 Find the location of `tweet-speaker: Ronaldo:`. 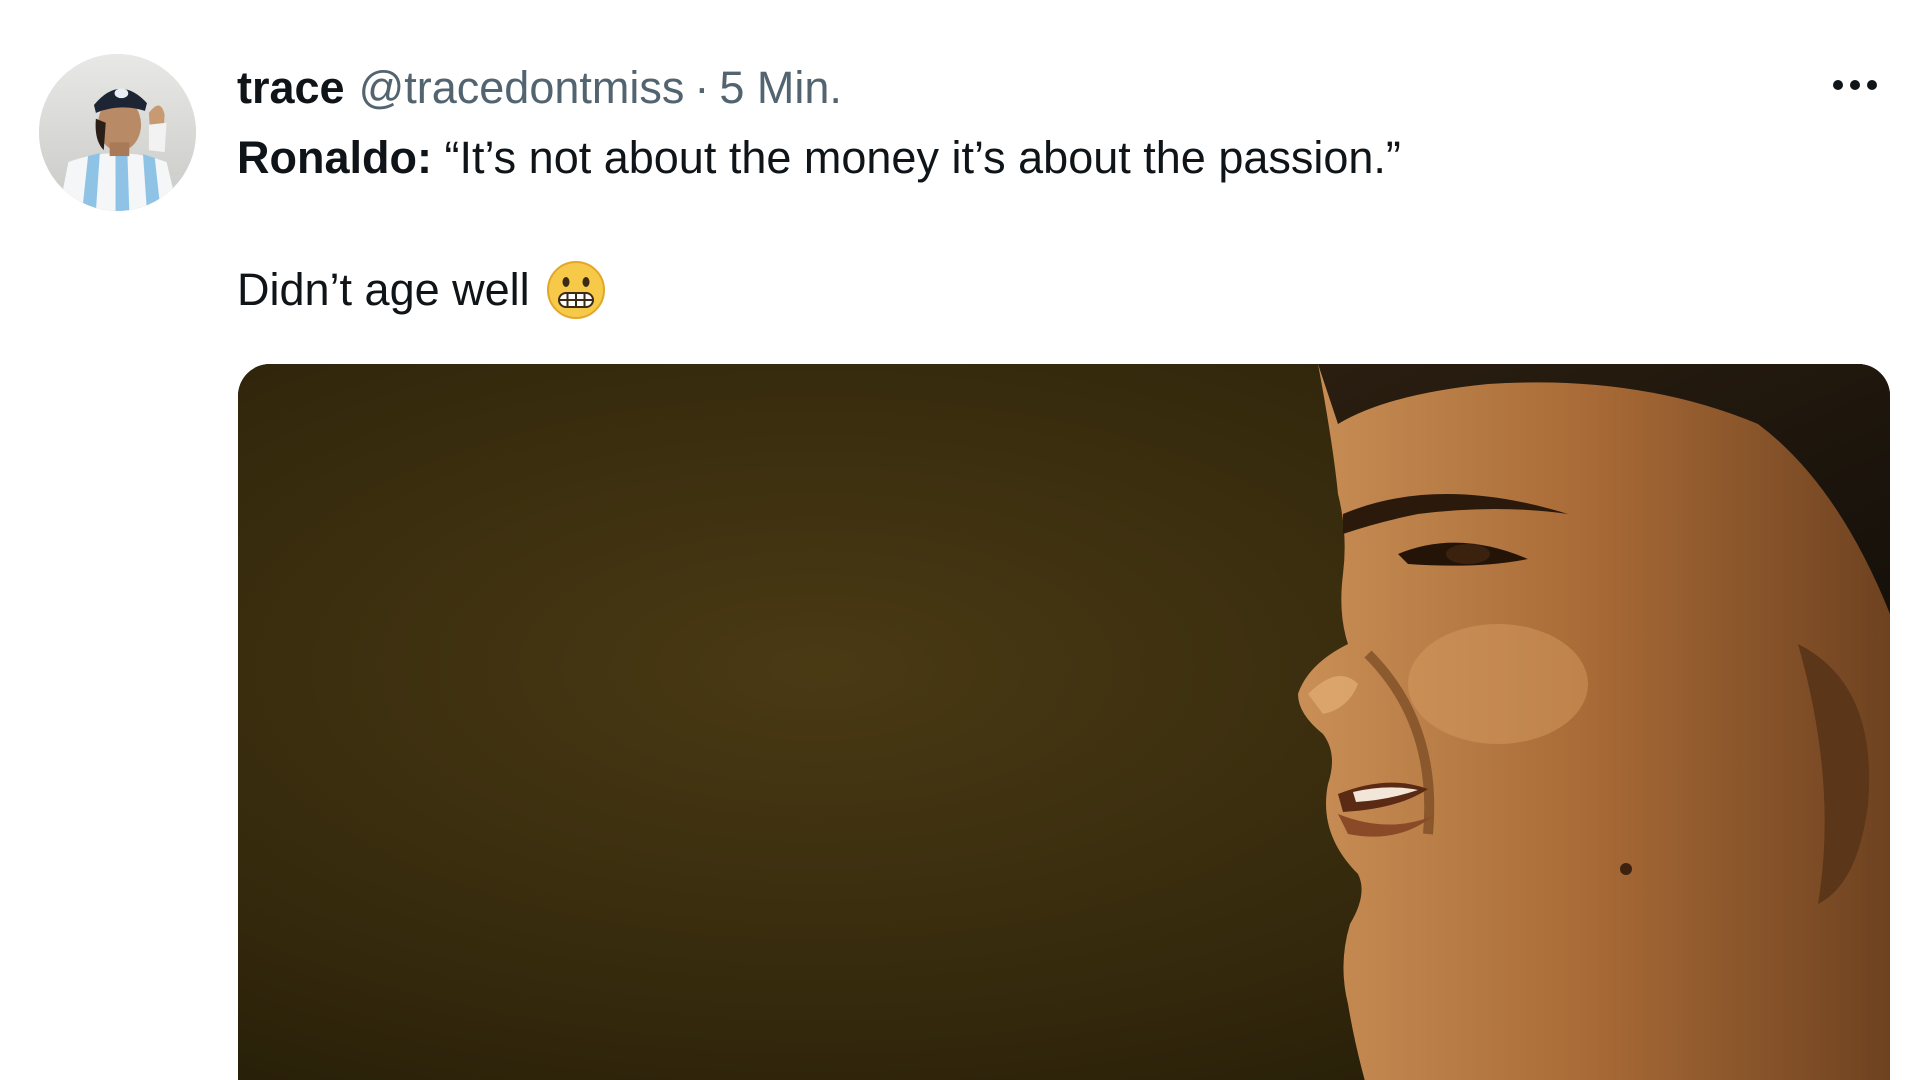

tweet-speaker: Ronaldo: is located at coordinates (334, 157).